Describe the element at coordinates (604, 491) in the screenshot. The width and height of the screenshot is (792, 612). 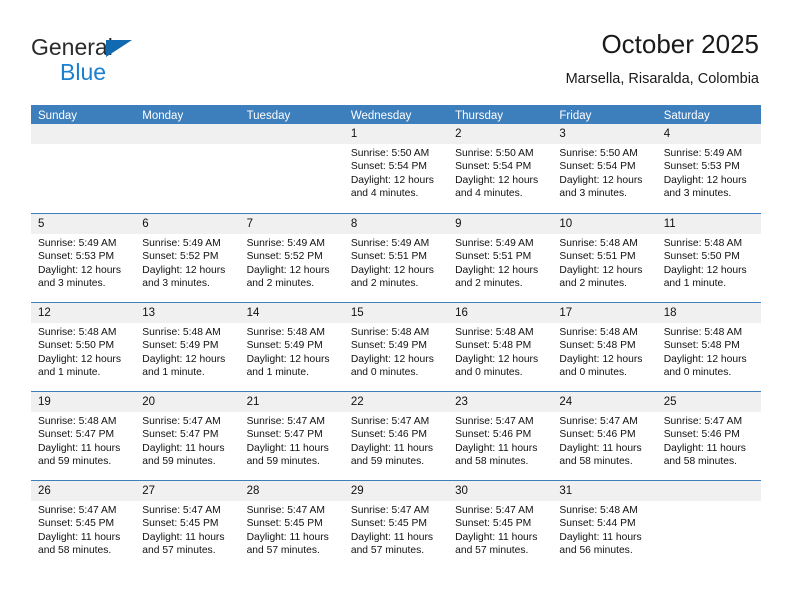
I see `day-number: 31` at that location.